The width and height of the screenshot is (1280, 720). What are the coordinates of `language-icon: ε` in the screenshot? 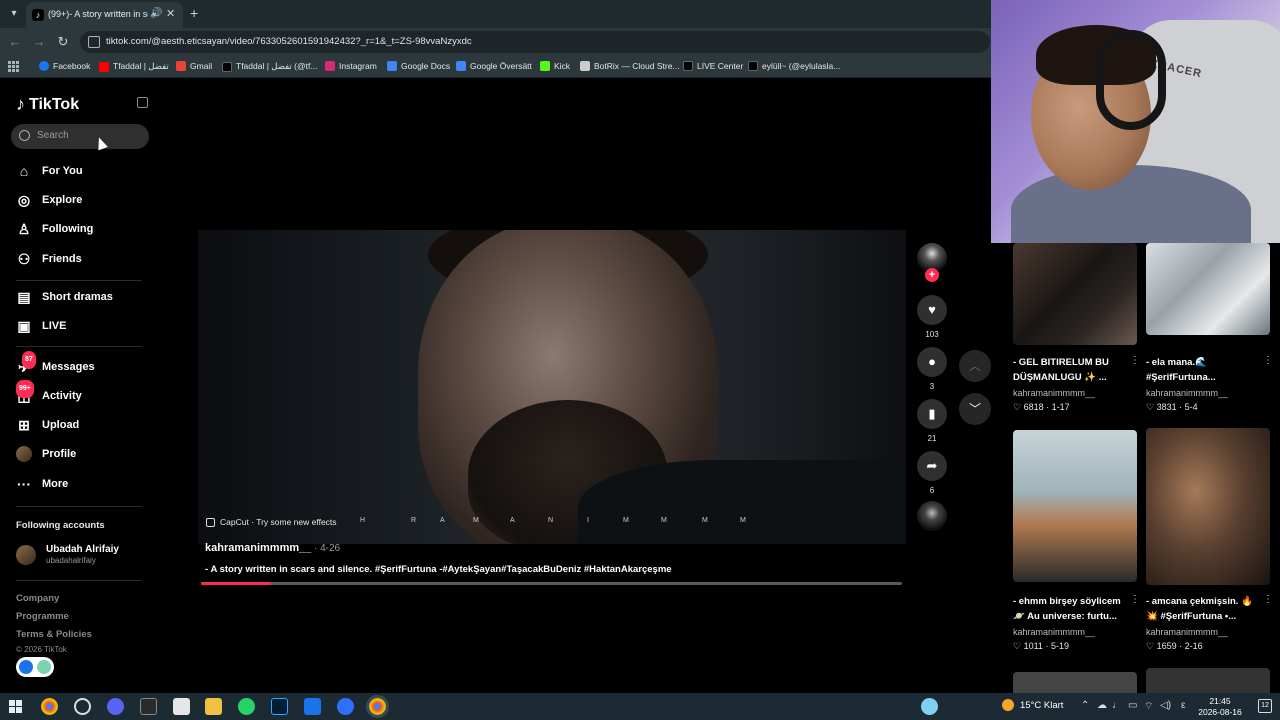 It's located at (1183, 705).